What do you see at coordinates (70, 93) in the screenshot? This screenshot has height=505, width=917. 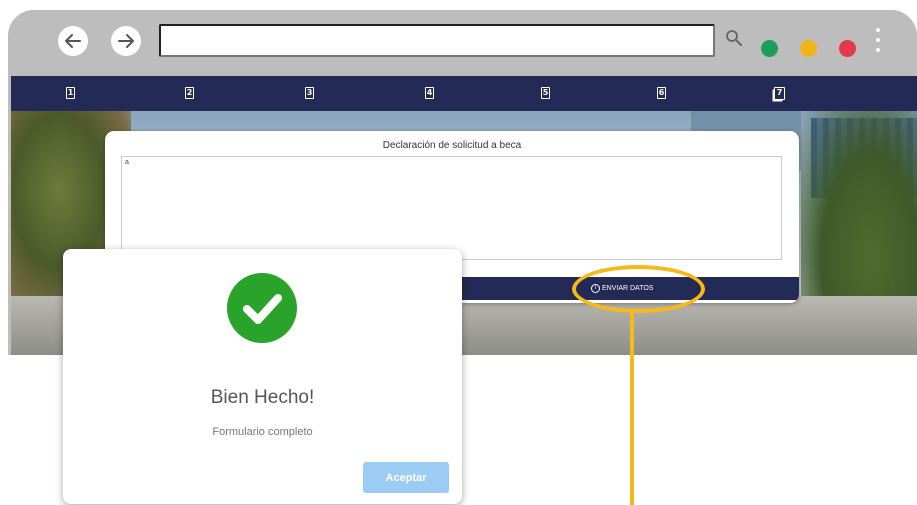 I see `step-1-button: 1` at bounding box center [70, 93].